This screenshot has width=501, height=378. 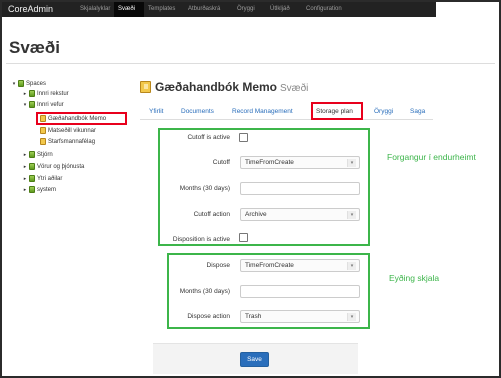 I want to click on nav-item-atburdaskra: Atburðaskrá, so click(x=204, y=9).